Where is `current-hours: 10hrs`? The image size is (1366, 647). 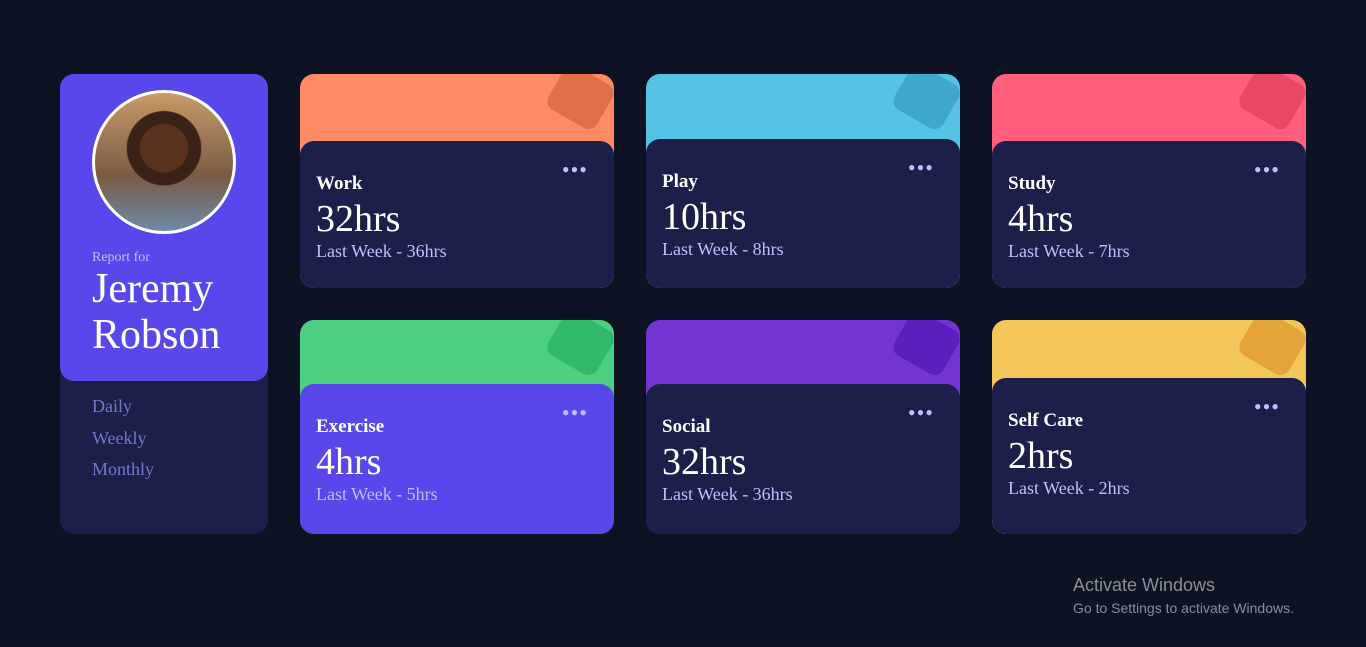 current-hours: 10hrs is located at coordinates (704, 217).